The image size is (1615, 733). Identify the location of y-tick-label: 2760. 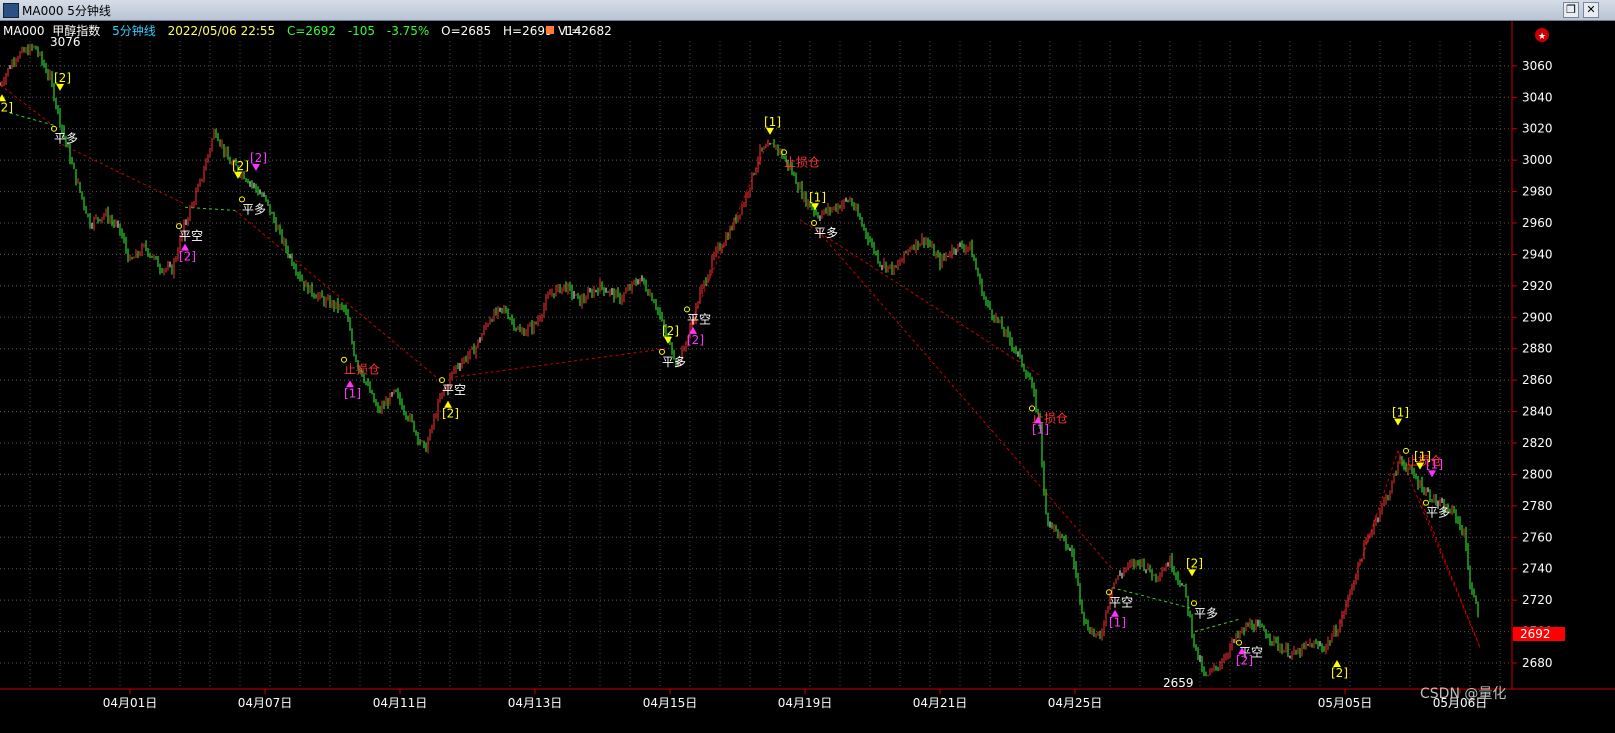
(1537, 537).